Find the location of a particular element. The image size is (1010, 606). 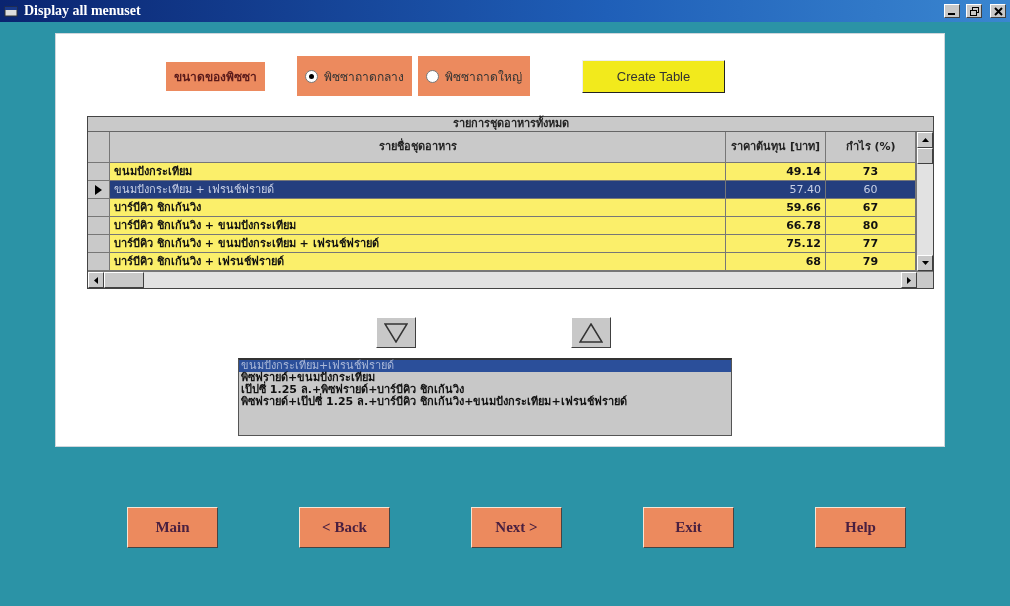

restore-button is located at coordinates (974, 11).